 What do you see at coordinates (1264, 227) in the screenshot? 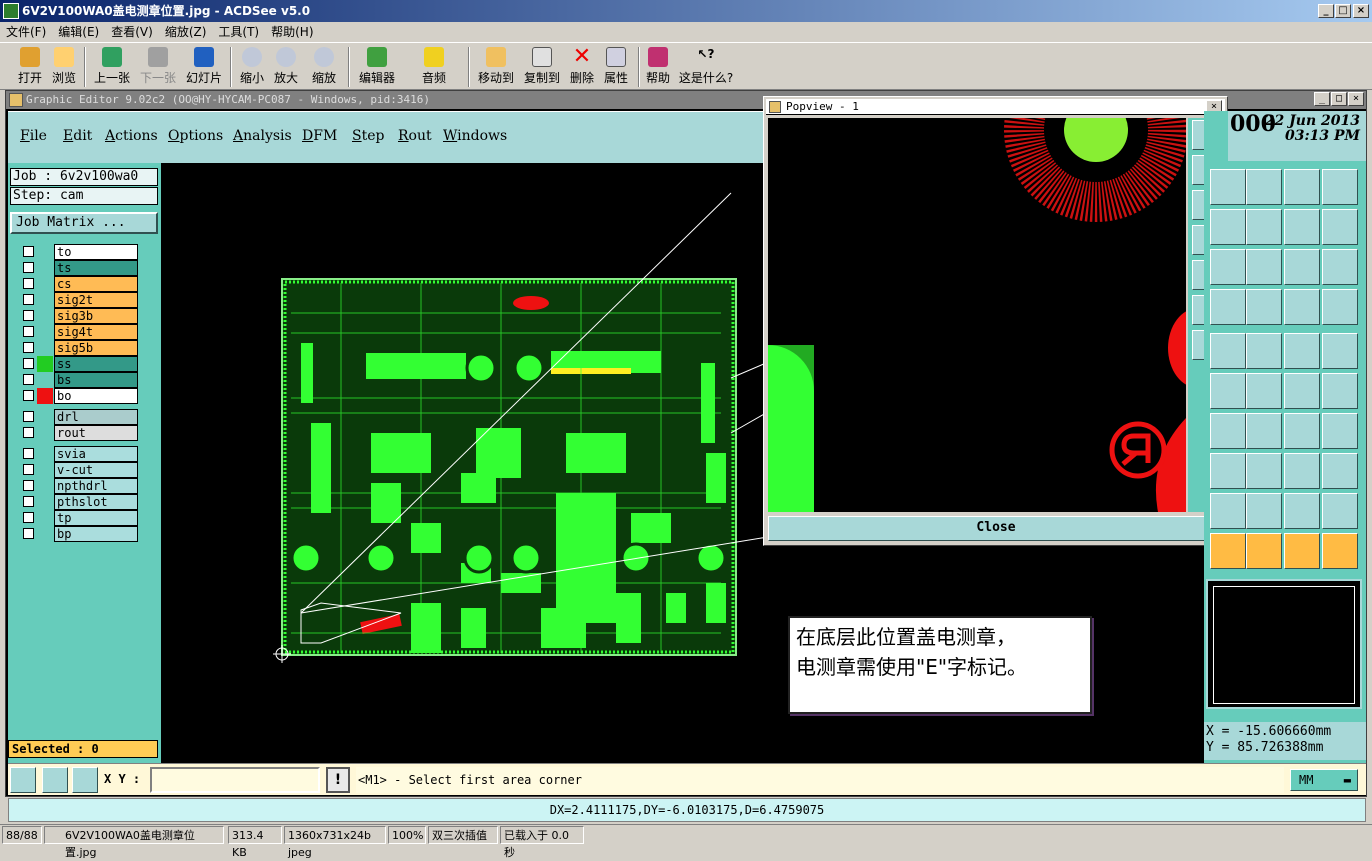
I see `tool-button-1-1-icon` at bounding box center [1264, 227].